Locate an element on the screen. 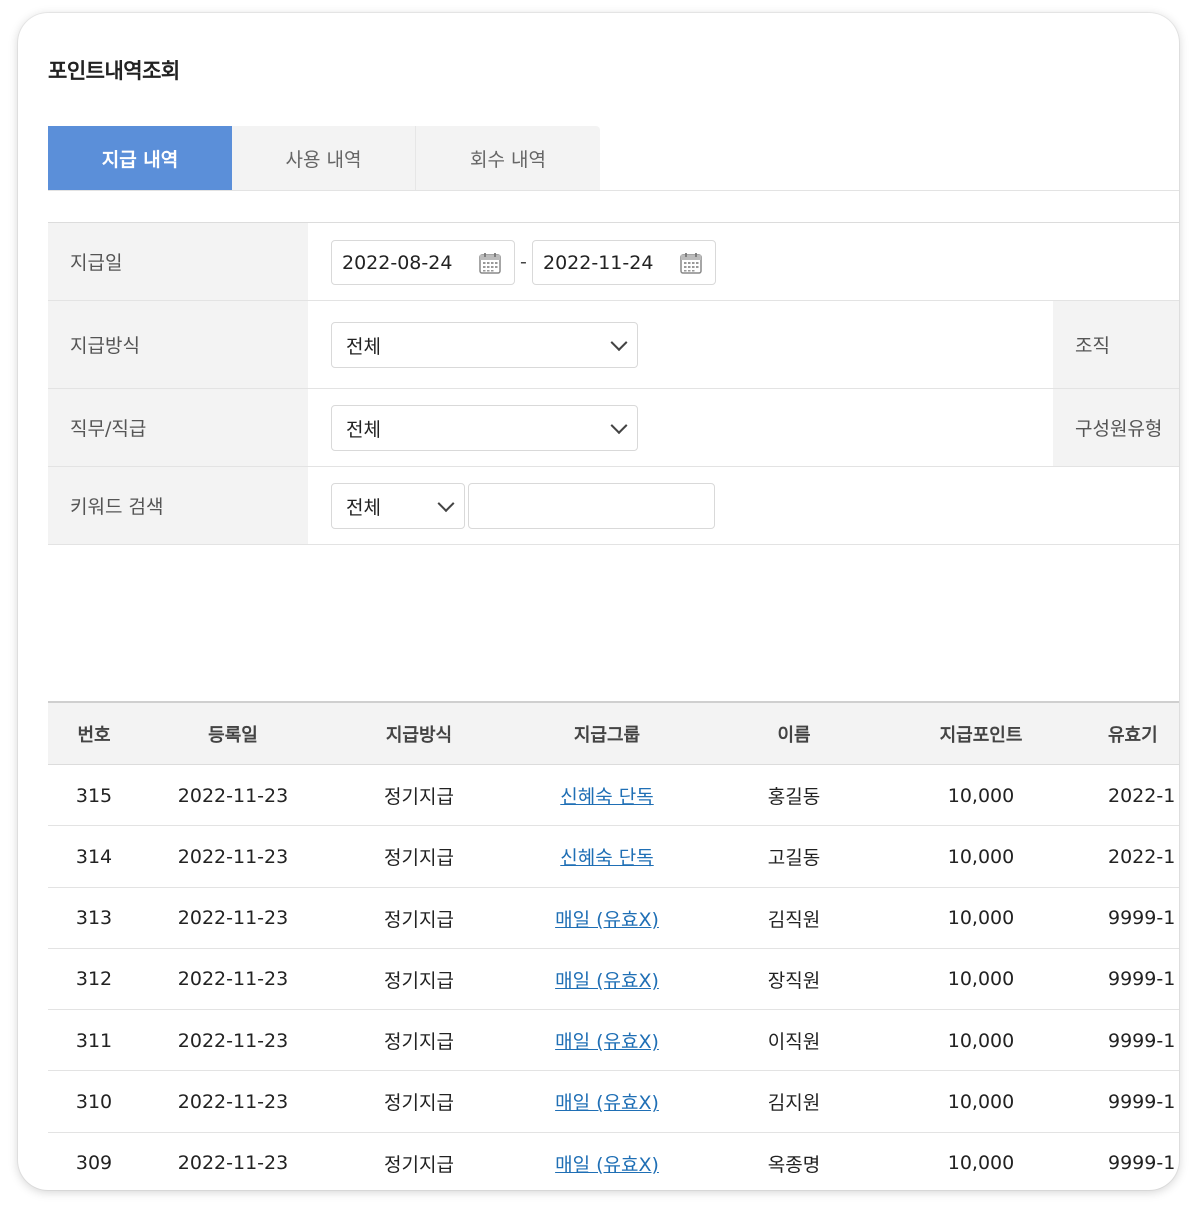 This screenshot has height=1210, width=1196. table-header: 번호 등록일 지급방식 지급그룹 이름 지급포인트 유효기 is located at coordinates (613, 734).